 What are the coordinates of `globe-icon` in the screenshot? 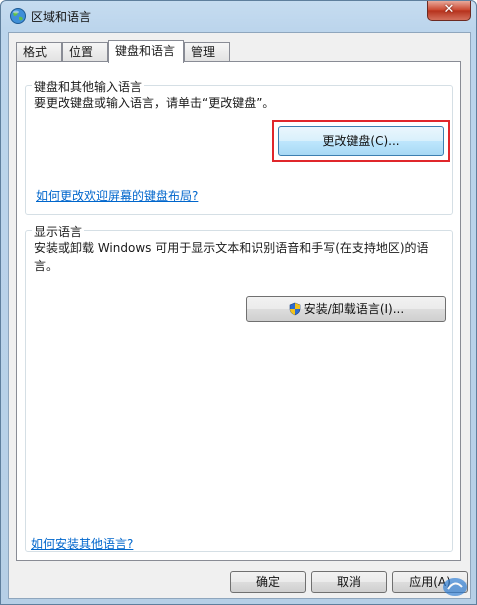 It's located at (18, 16).